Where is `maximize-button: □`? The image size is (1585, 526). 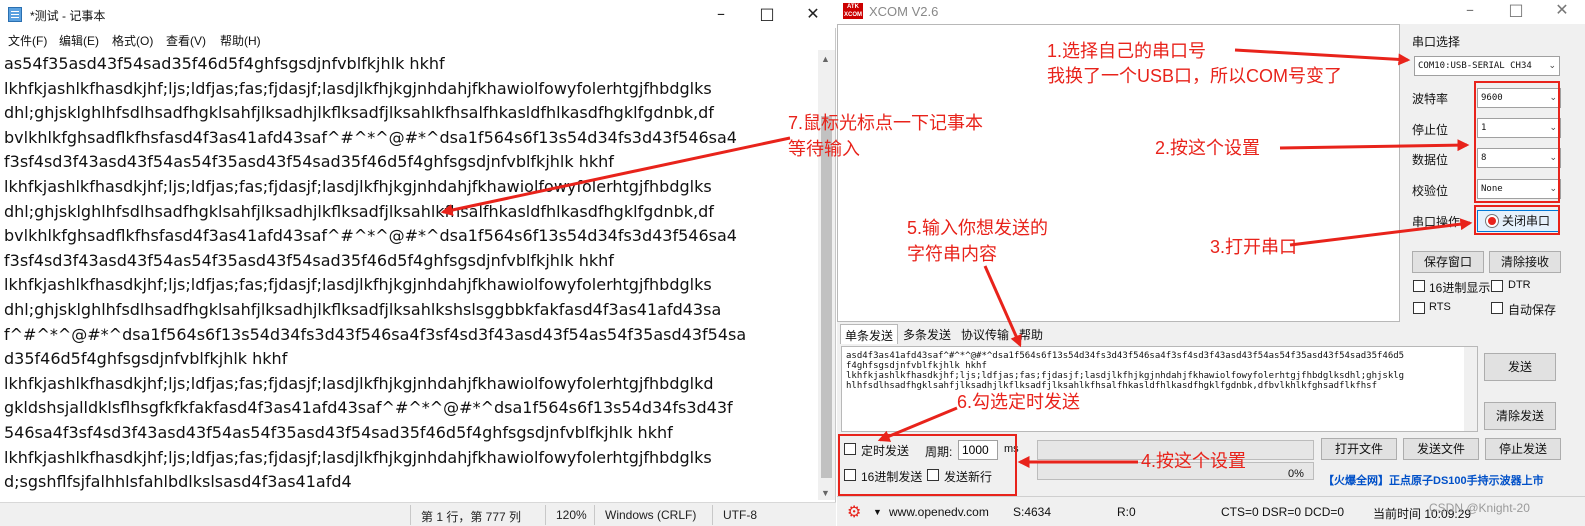 maximize-button: □ is located at coordinates (767, 14).